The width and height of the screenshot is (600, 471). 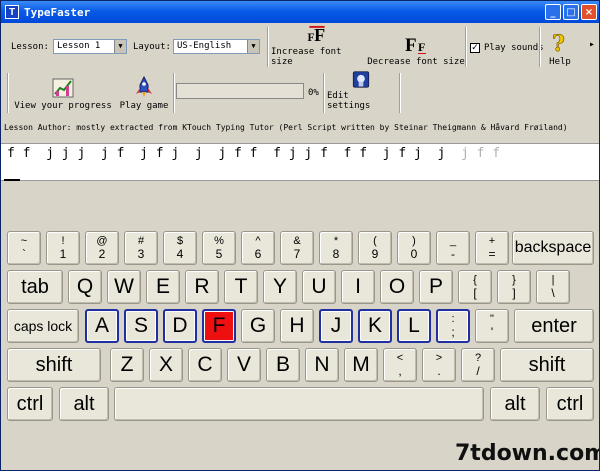 What do you see at coordinates (475, 287) in the screenshot?
I see `key-left-bracket: {[` at bounding box center [475, 287].